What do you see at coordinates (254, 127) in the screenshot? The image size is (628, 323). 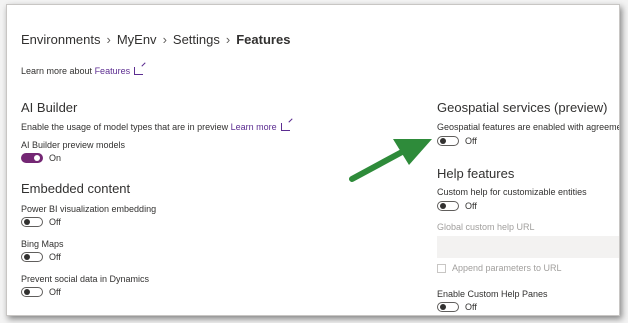 I see `learn-more-link: Learn more` at bounding box center [254, 127].